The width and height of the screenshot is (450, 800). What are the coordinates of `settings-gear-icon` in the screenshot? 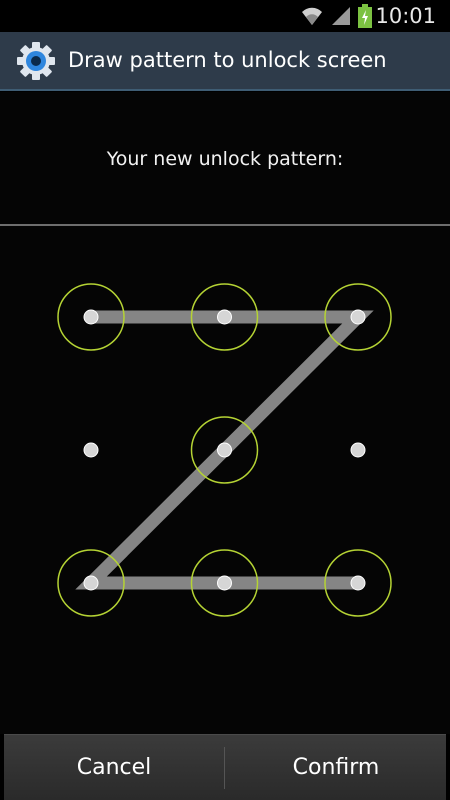 It's located at (36, 61).